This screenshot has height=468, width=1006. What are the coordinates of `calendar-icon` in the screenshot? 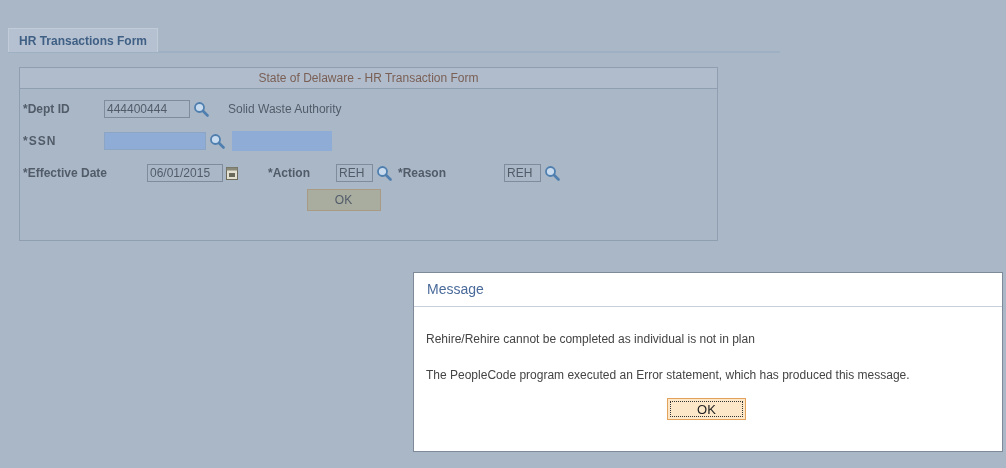 It's located at (232, 173).